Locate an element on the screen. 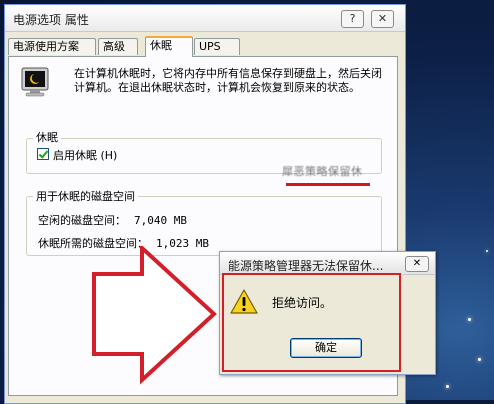 This screenshot has height=404, width=494. enable-hibernate-checkbox is located at coordinates (43, 154).